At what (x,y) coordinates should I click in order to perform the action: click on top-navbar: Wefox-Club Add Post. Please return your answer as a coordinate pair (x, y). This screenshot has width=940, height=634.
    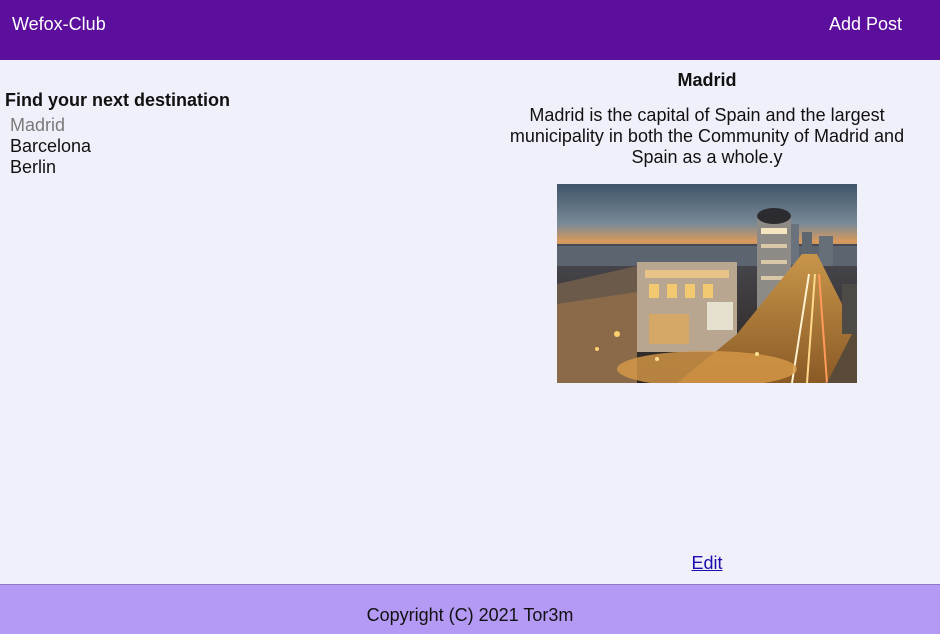
    Looking at the image, I should click on (470, 30).